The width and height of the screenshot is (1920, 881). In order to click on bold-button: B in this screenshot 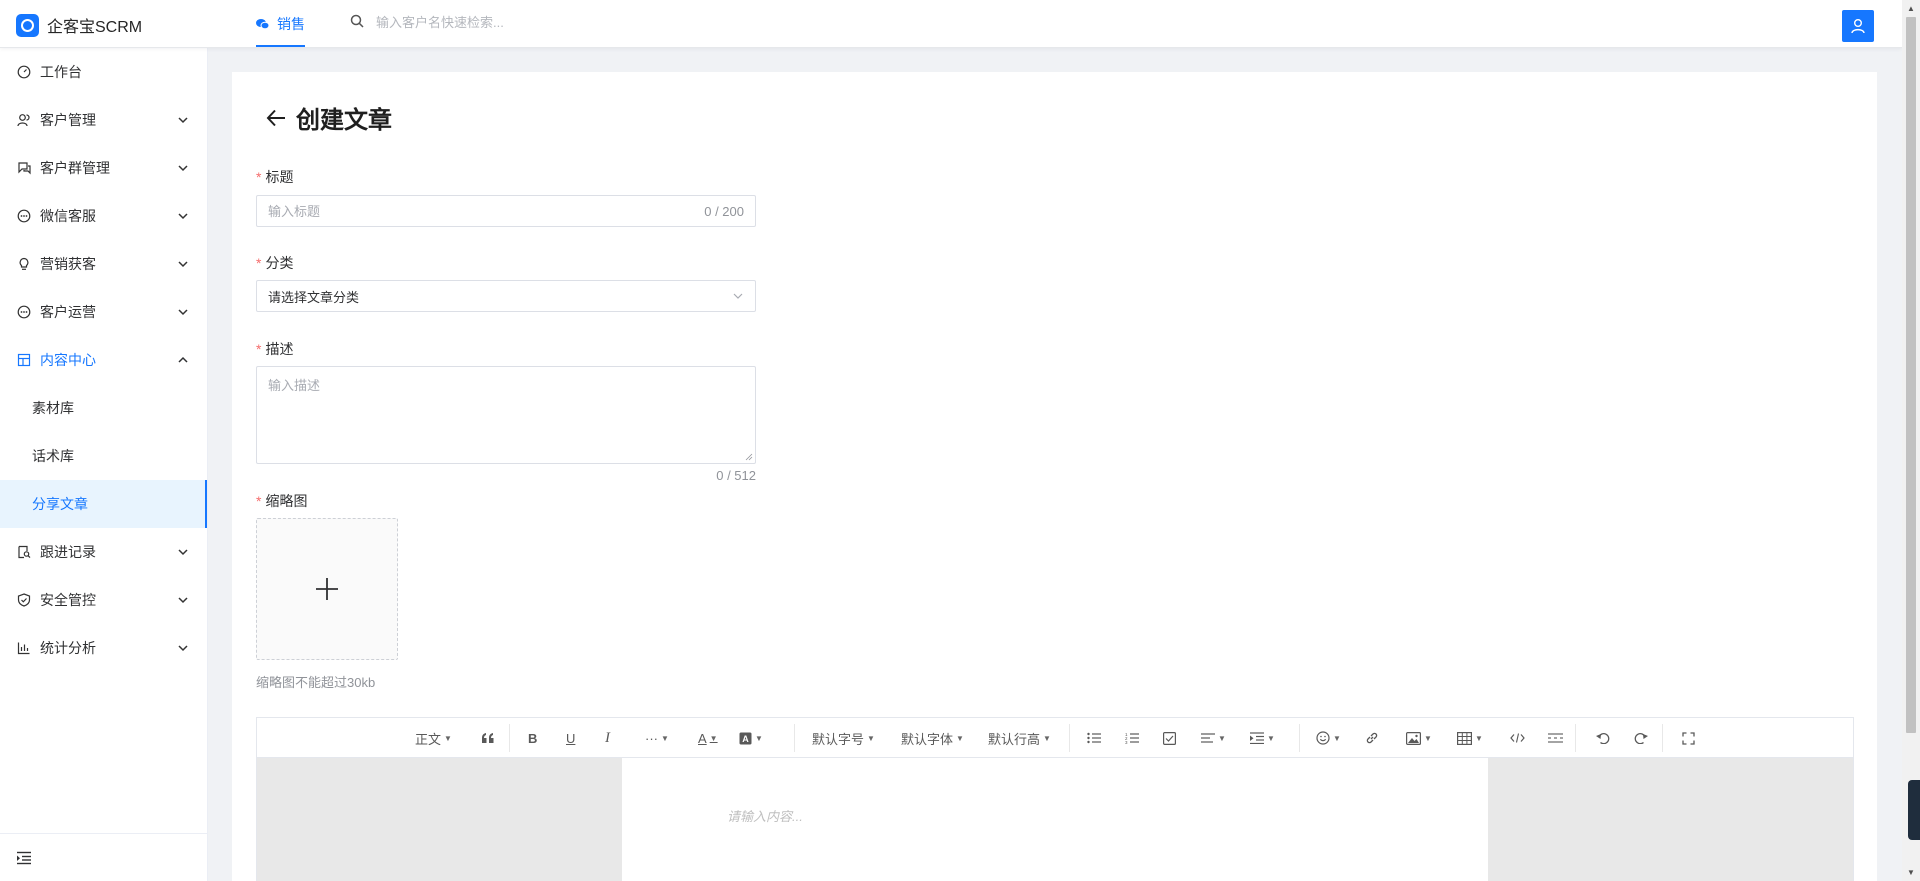, I will do `click(532, 738)`.